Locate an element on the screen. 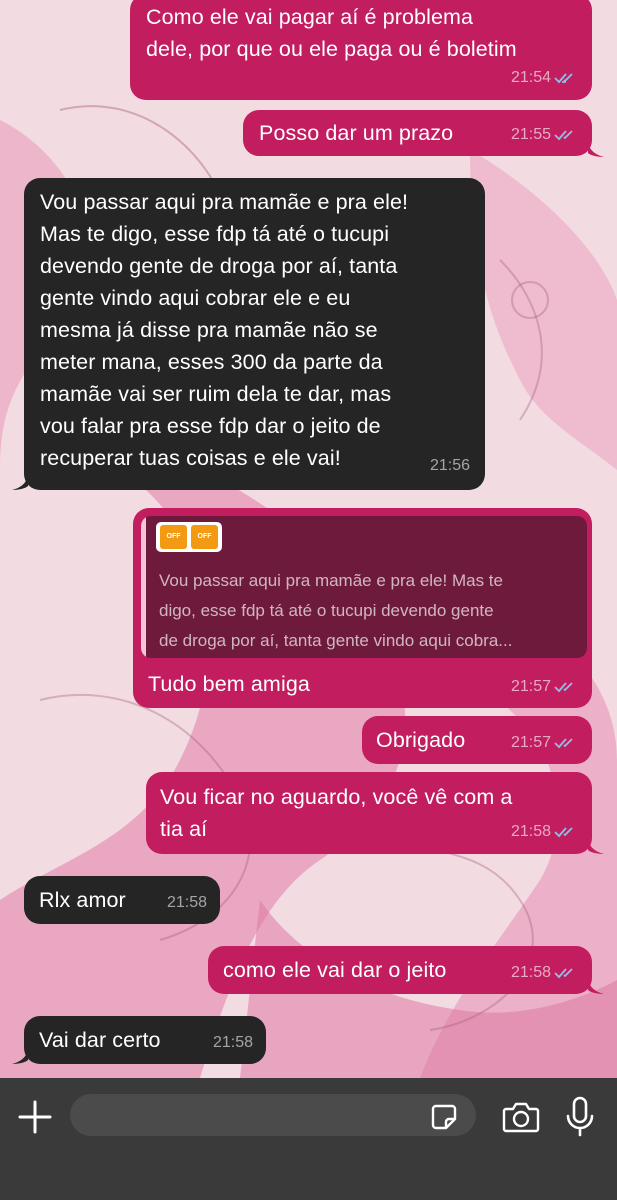 This screenshot has width=617, height=1200. message-time: 21:56 is located at coordinates (449, 465).